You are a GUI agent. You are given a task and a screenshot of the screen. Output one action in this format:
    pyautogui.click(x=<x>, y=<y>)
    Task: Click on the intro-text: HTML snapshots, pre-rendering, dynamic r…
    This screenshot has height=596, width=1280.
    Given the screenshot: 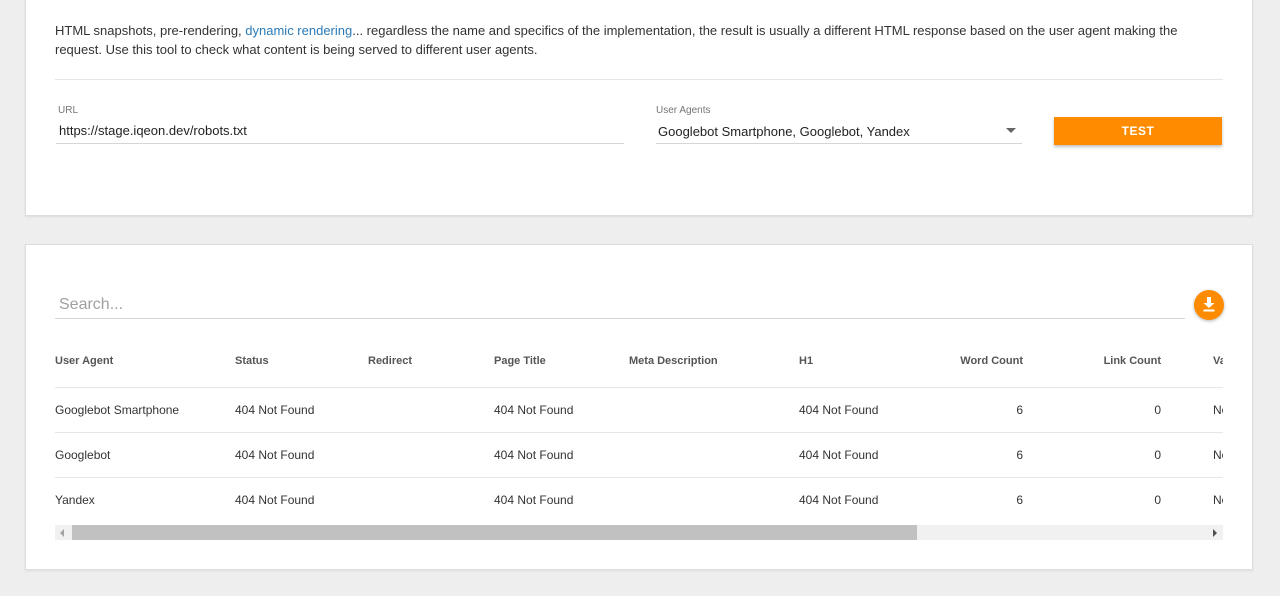 What is the action you would take?
    pyautogui.click(x=635, y=40)
    